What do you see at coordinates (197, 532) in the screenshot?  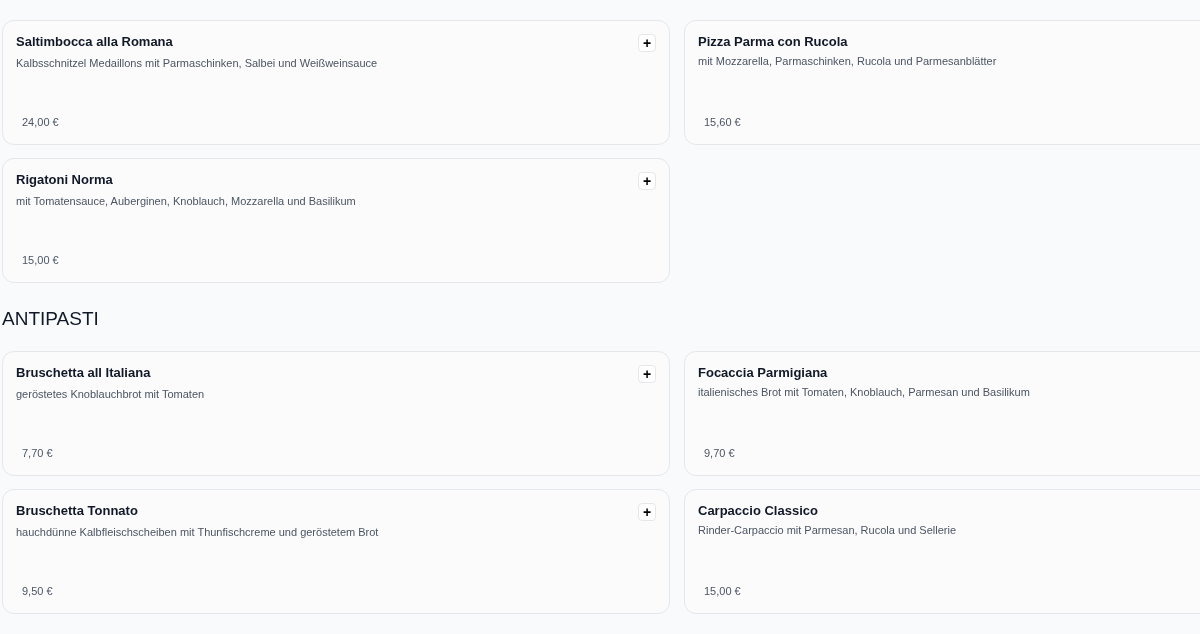 I see `item-description: hauchdünne Kalbfleischscheiben mit Thunfischcreme und geröstetem Brot` at bounding box center [197, 532].